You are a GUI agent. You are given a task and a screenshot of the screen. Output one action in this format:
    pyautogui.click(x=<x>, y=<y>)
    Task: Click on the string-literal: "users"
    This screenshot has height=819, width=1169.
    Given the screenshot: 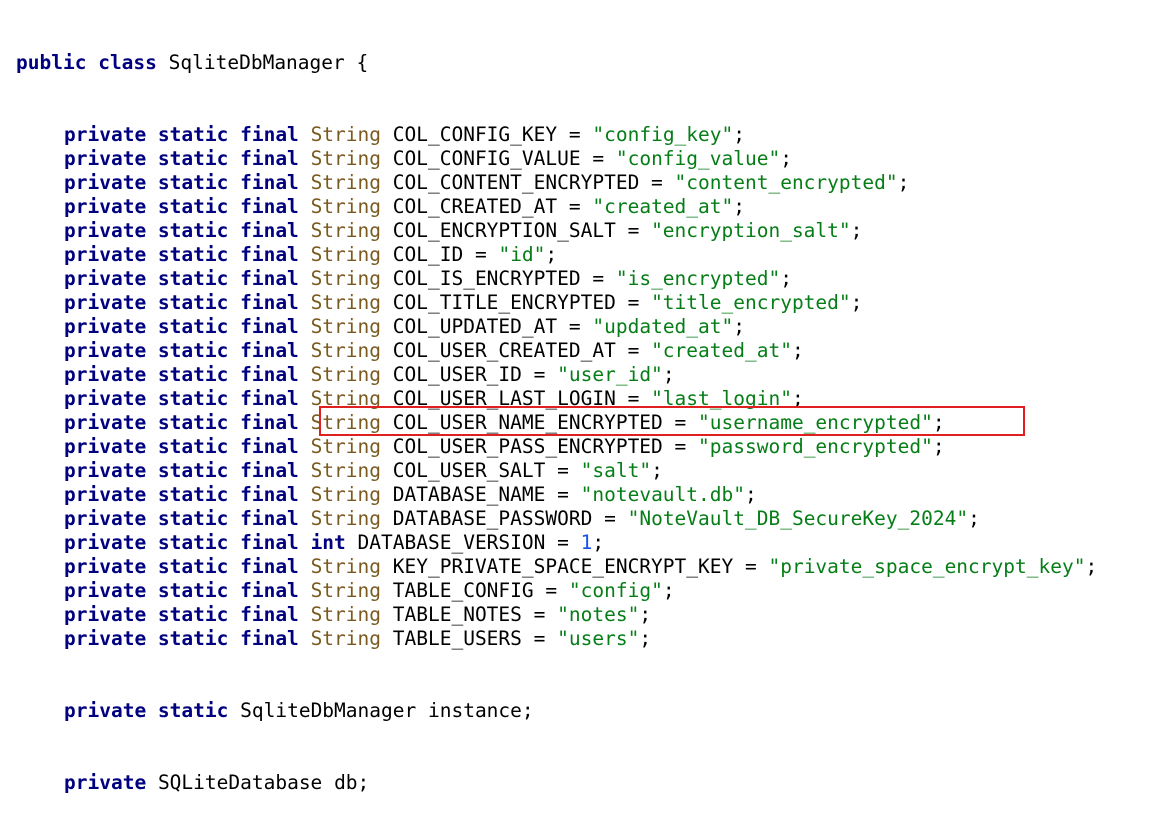 What is the action you would take?
    pyautogui.click(x=598, y=638)
    